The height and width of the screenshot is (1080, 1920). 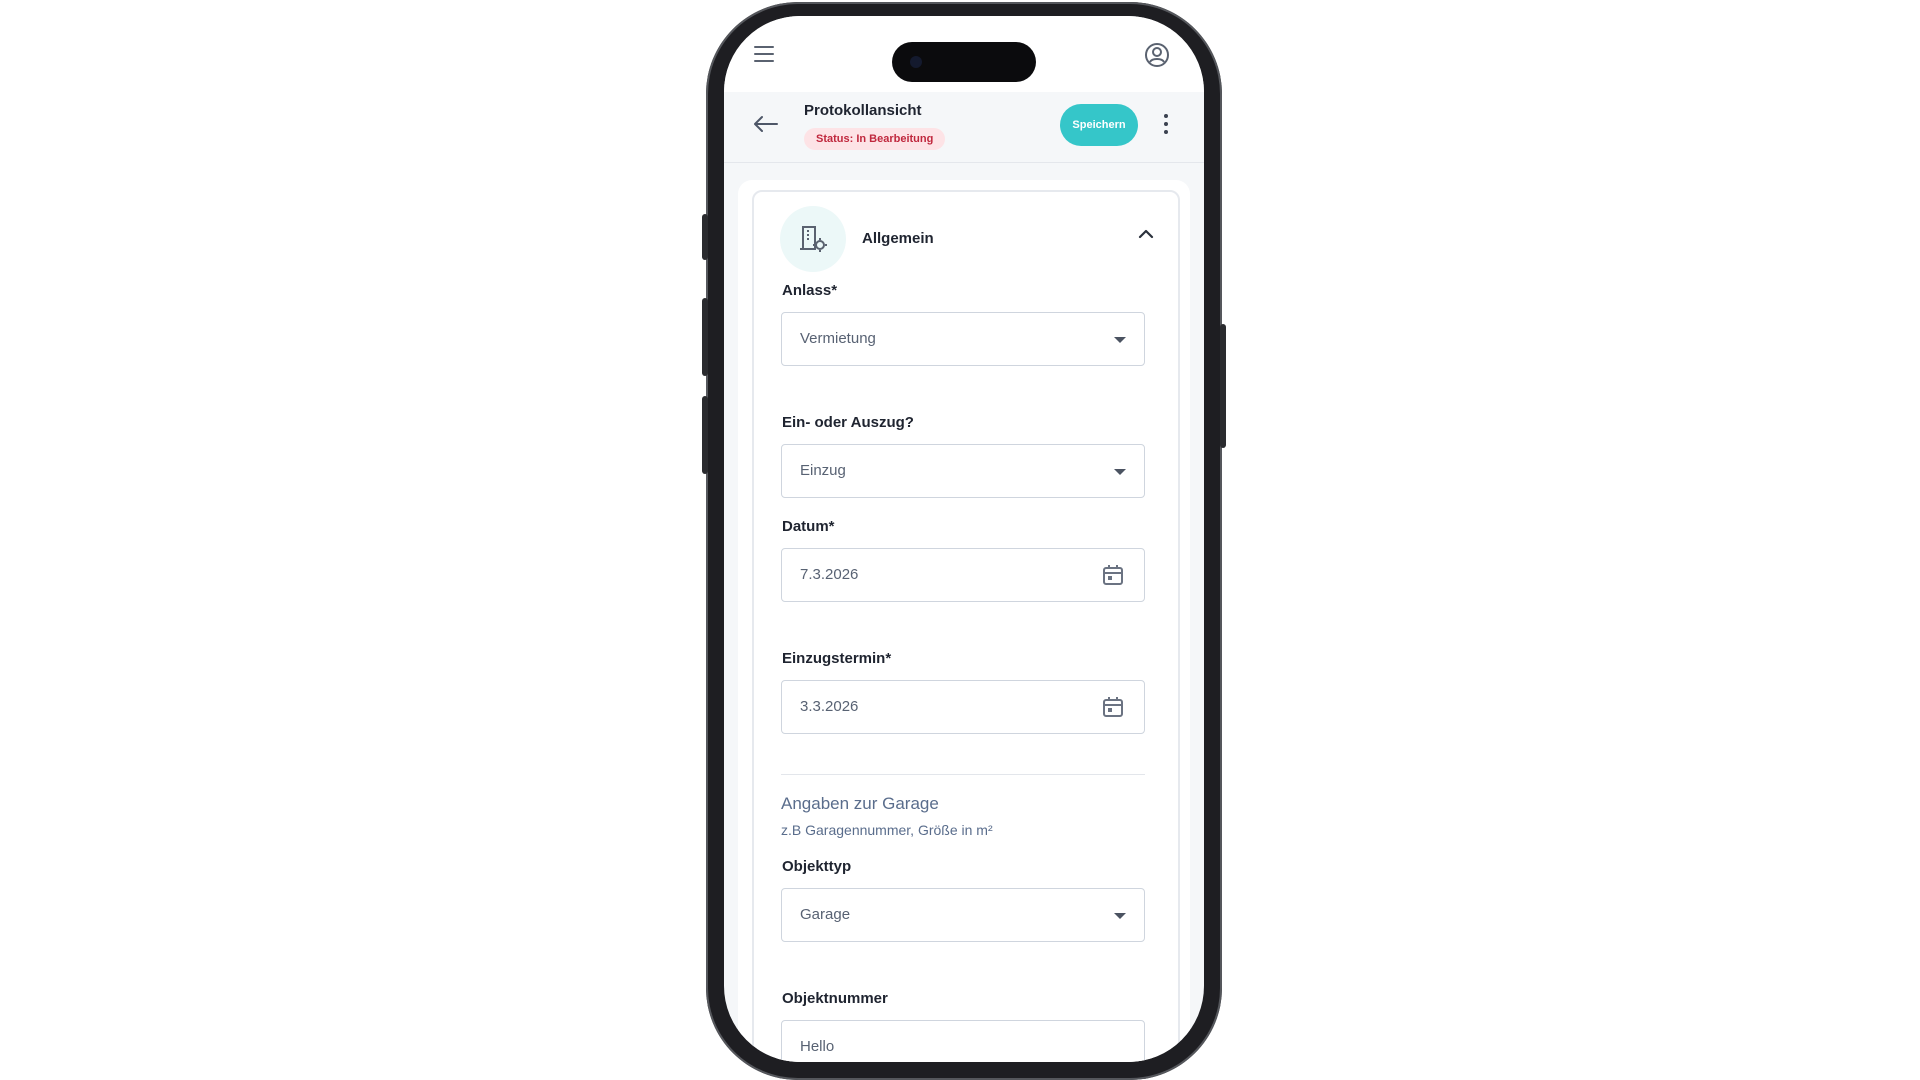 I want to click on objektnummer-label: Objektnummer, so click(x=835, y=998).